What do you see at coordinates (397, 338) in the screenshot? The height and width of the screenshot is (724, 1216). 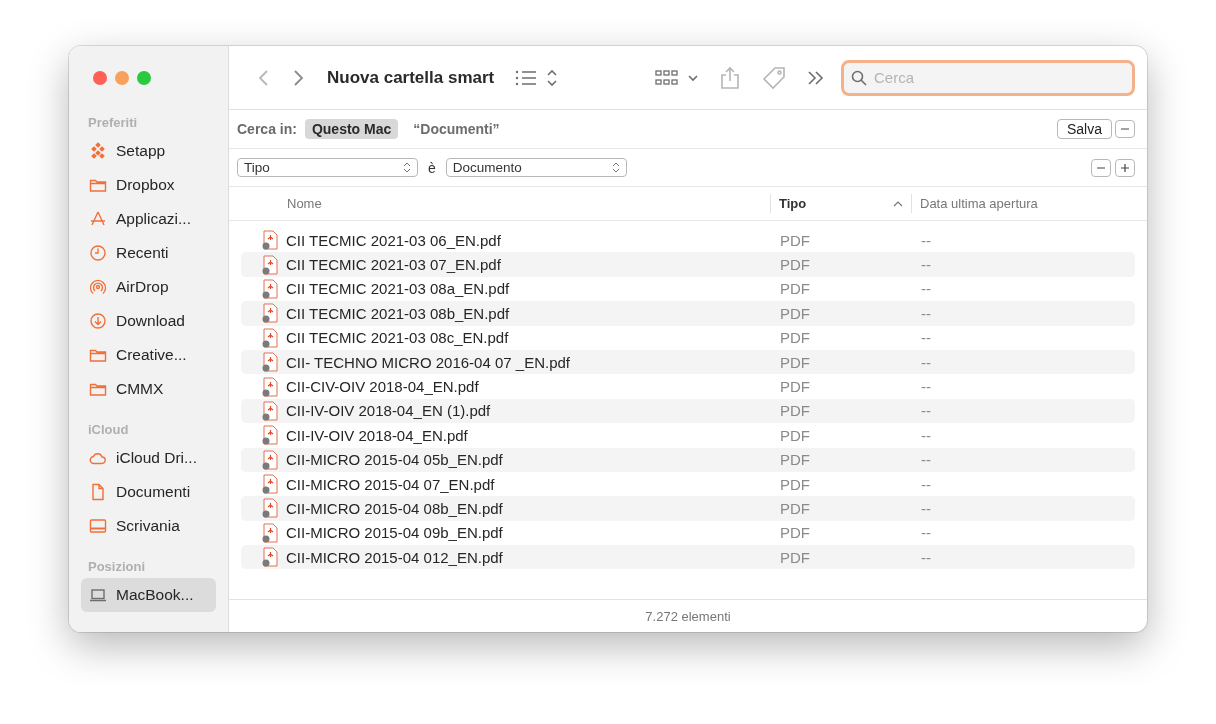 I see `file-name: CII TECMIC 2021-03 08c_EN.pdf` at bounding box center [397, 338].